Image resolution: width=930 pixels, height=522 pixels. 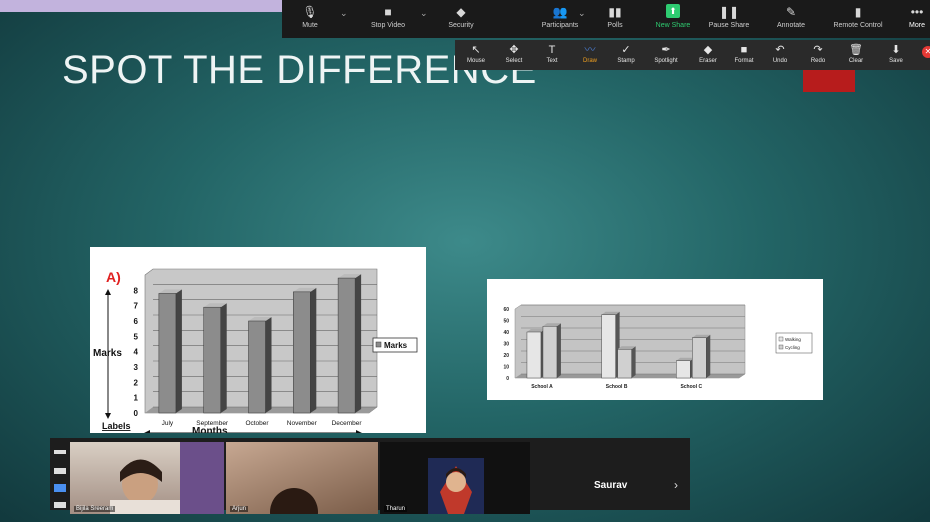 What do you see at coordinates (506, 333) in the screenshot?
I see `y-tick-label: 40` at bounding box center [506, 333].